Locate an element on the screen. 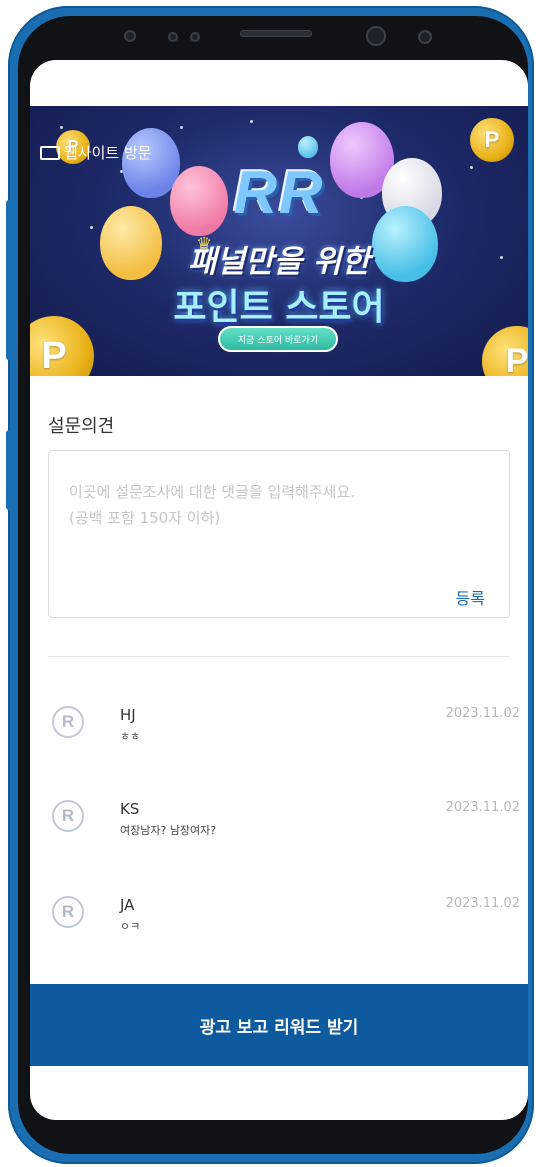  camera-icon is located at coordinates (130, 36).